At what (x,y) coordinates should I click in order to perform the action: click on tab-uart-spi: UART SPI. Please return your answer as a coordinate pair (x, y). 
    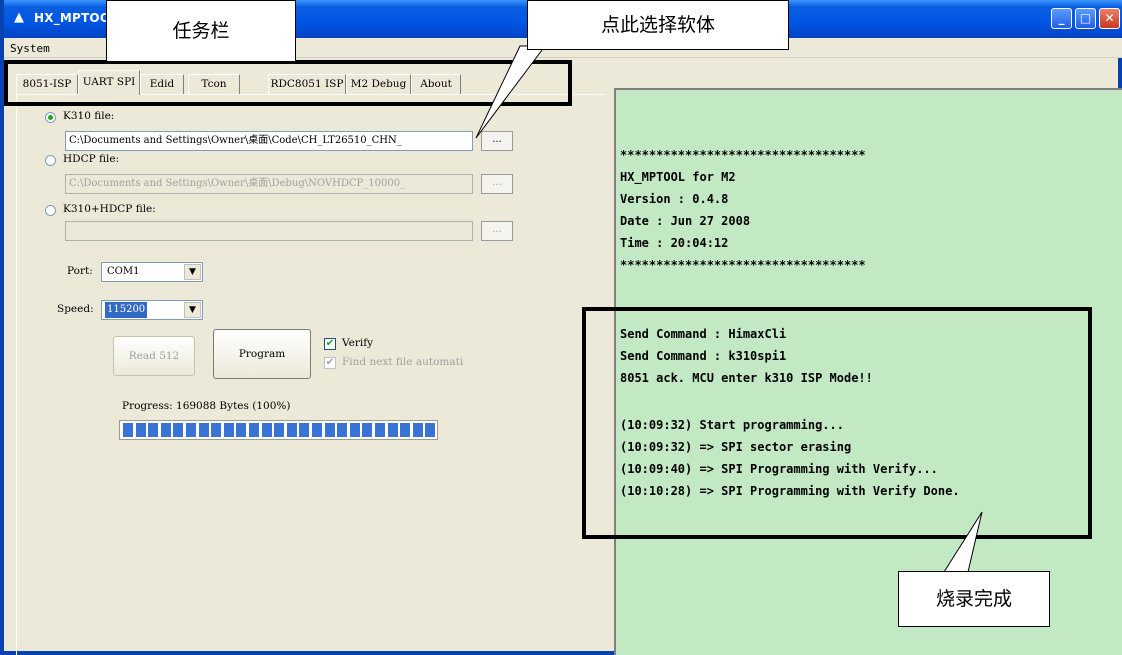
    Looking at the image, I should click on (109, 82).